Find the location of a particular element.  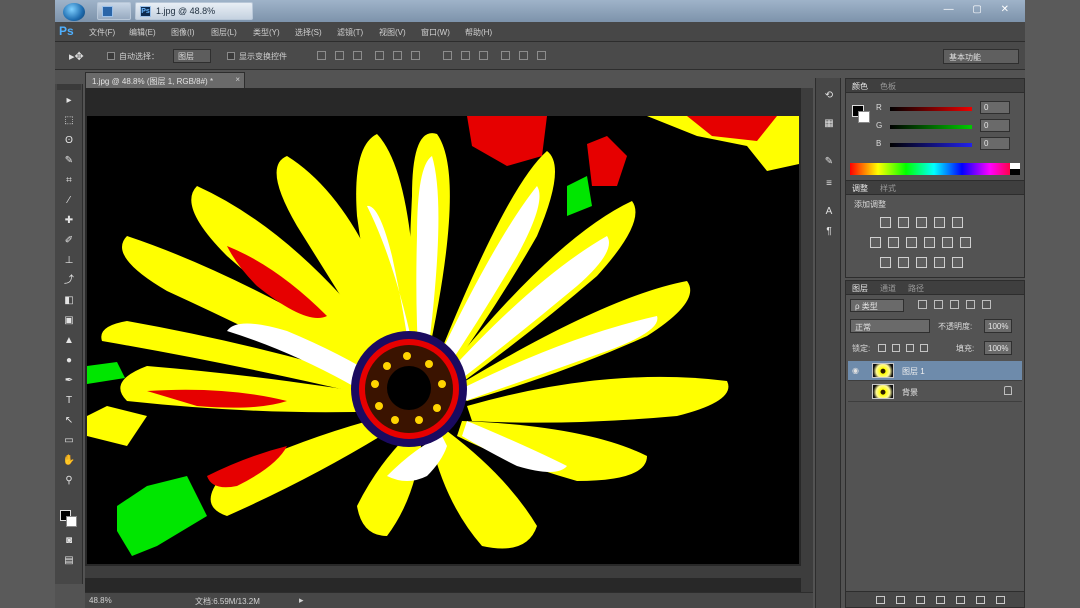

layer-kind-filter: ρ 类型 is located at coordinates (877, 305).